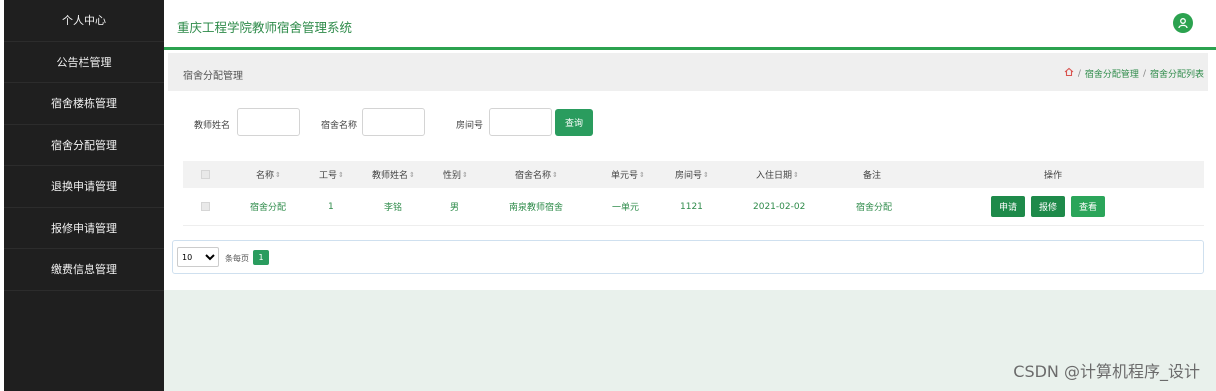 This screenshot has height=391, width=1216. I want to click on col-remark-label: 备注, so click(872, 176).